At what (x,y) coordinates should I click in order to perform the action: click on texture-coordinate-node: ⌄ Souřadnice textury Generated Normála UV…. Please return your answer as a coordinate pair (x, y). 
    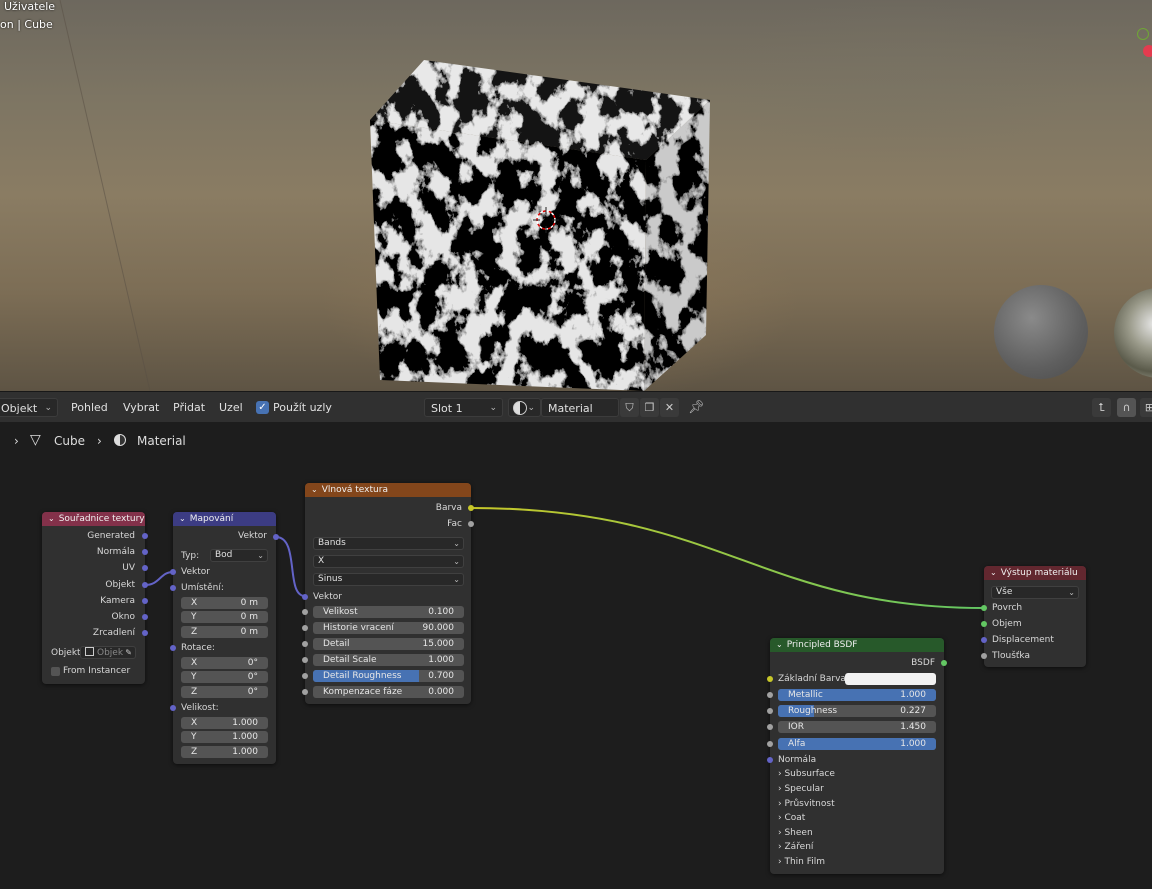
    Looking at the image, I should click on (95, 598).